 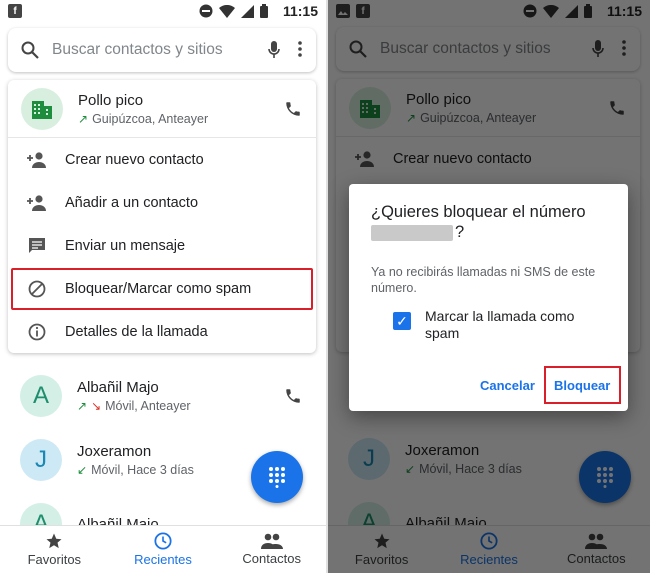 What do you see at coordinates (36, 245) in the screenshot?
I see `message-icon` at bounding box center [36, 245].